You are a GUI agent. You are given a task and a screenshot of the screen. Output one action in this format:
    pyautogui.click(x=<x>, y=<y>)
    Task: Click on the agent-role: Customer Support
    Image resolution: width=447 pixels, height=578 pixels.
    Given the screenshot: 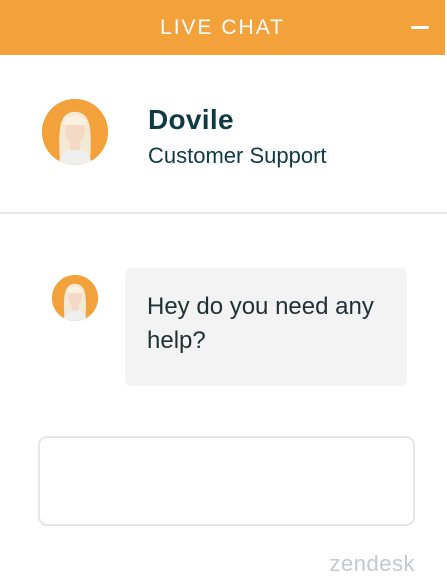 What is the action you would take?
    pyautogui.click(x=237, y=155)
    